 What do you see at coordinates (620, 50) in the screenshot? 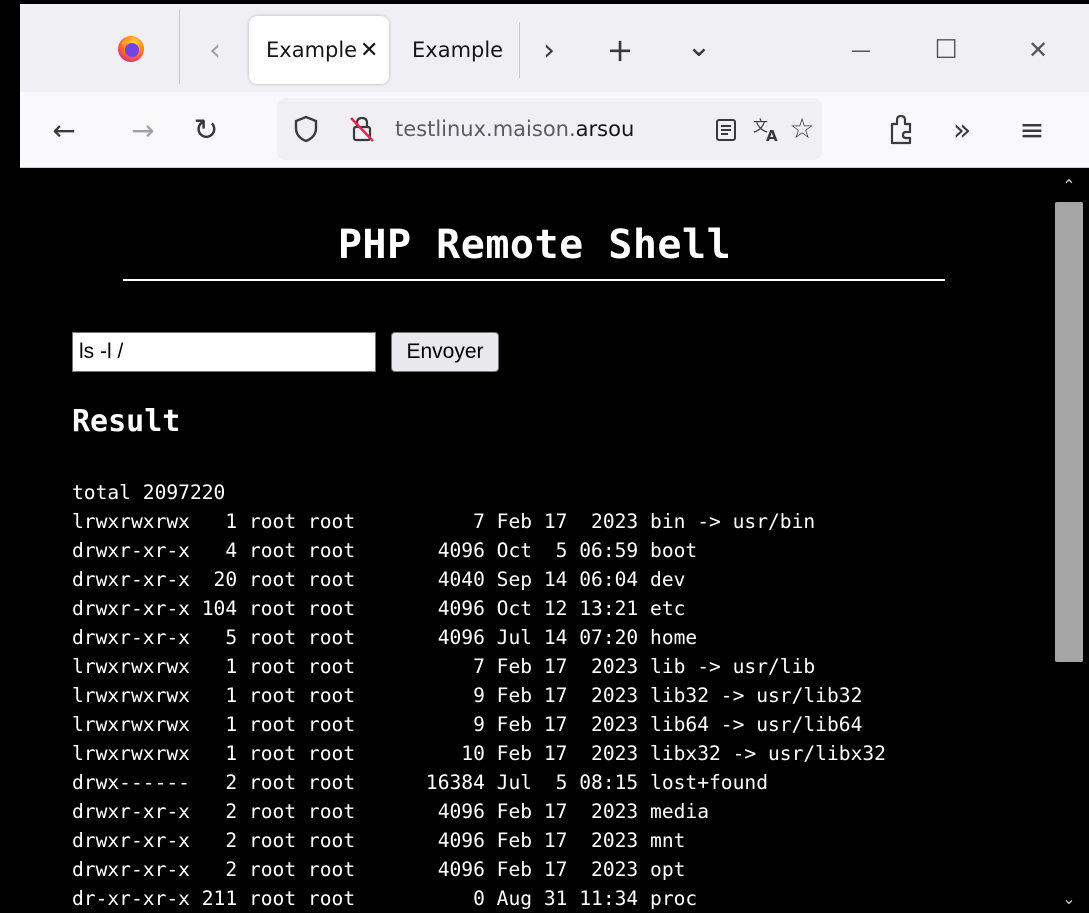
I see `new-tab-icon: +` at bounding box center [620, 50].